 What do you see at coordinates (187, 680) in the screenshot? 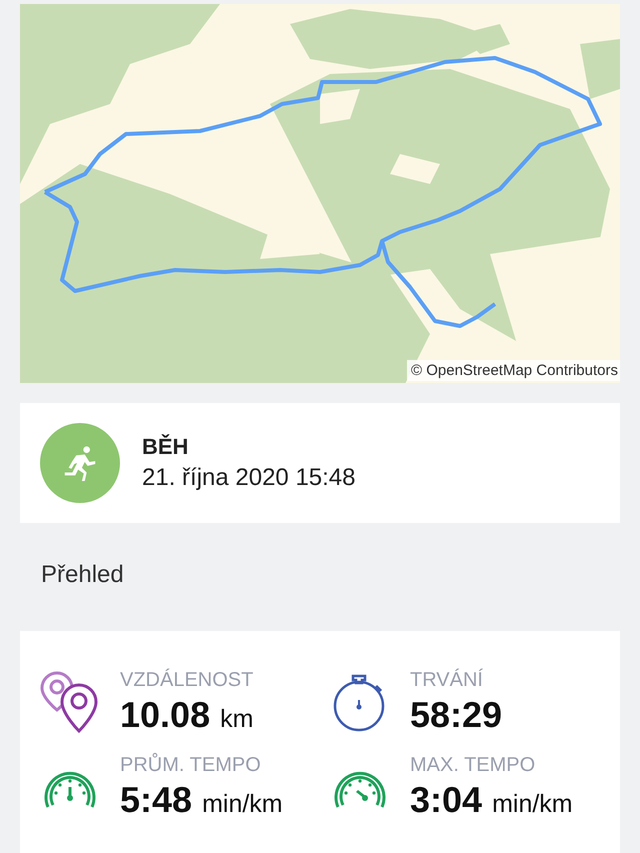
I see `stat-label: VZDÁLENOST` at bounding box center [187, 680].